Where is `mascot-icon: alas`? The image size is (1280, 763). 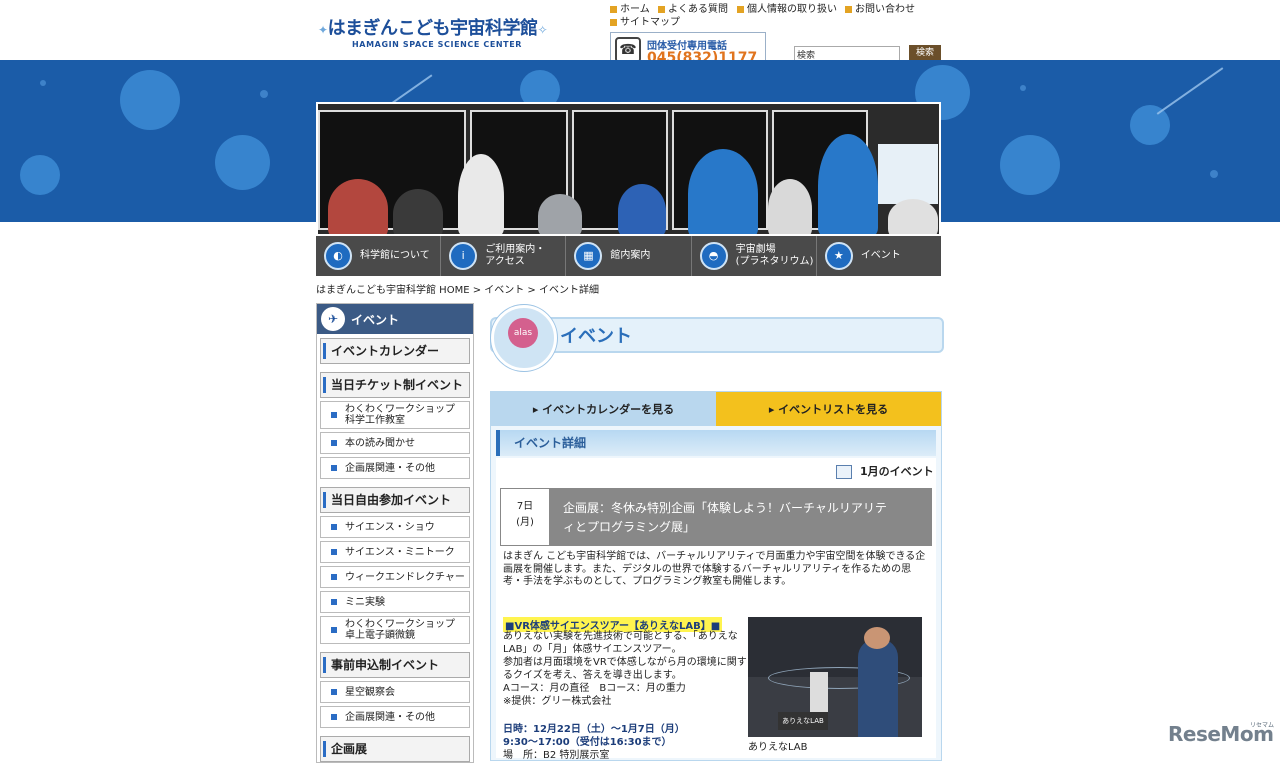
mascot-icon: alas is located at coordinates (524, 338).